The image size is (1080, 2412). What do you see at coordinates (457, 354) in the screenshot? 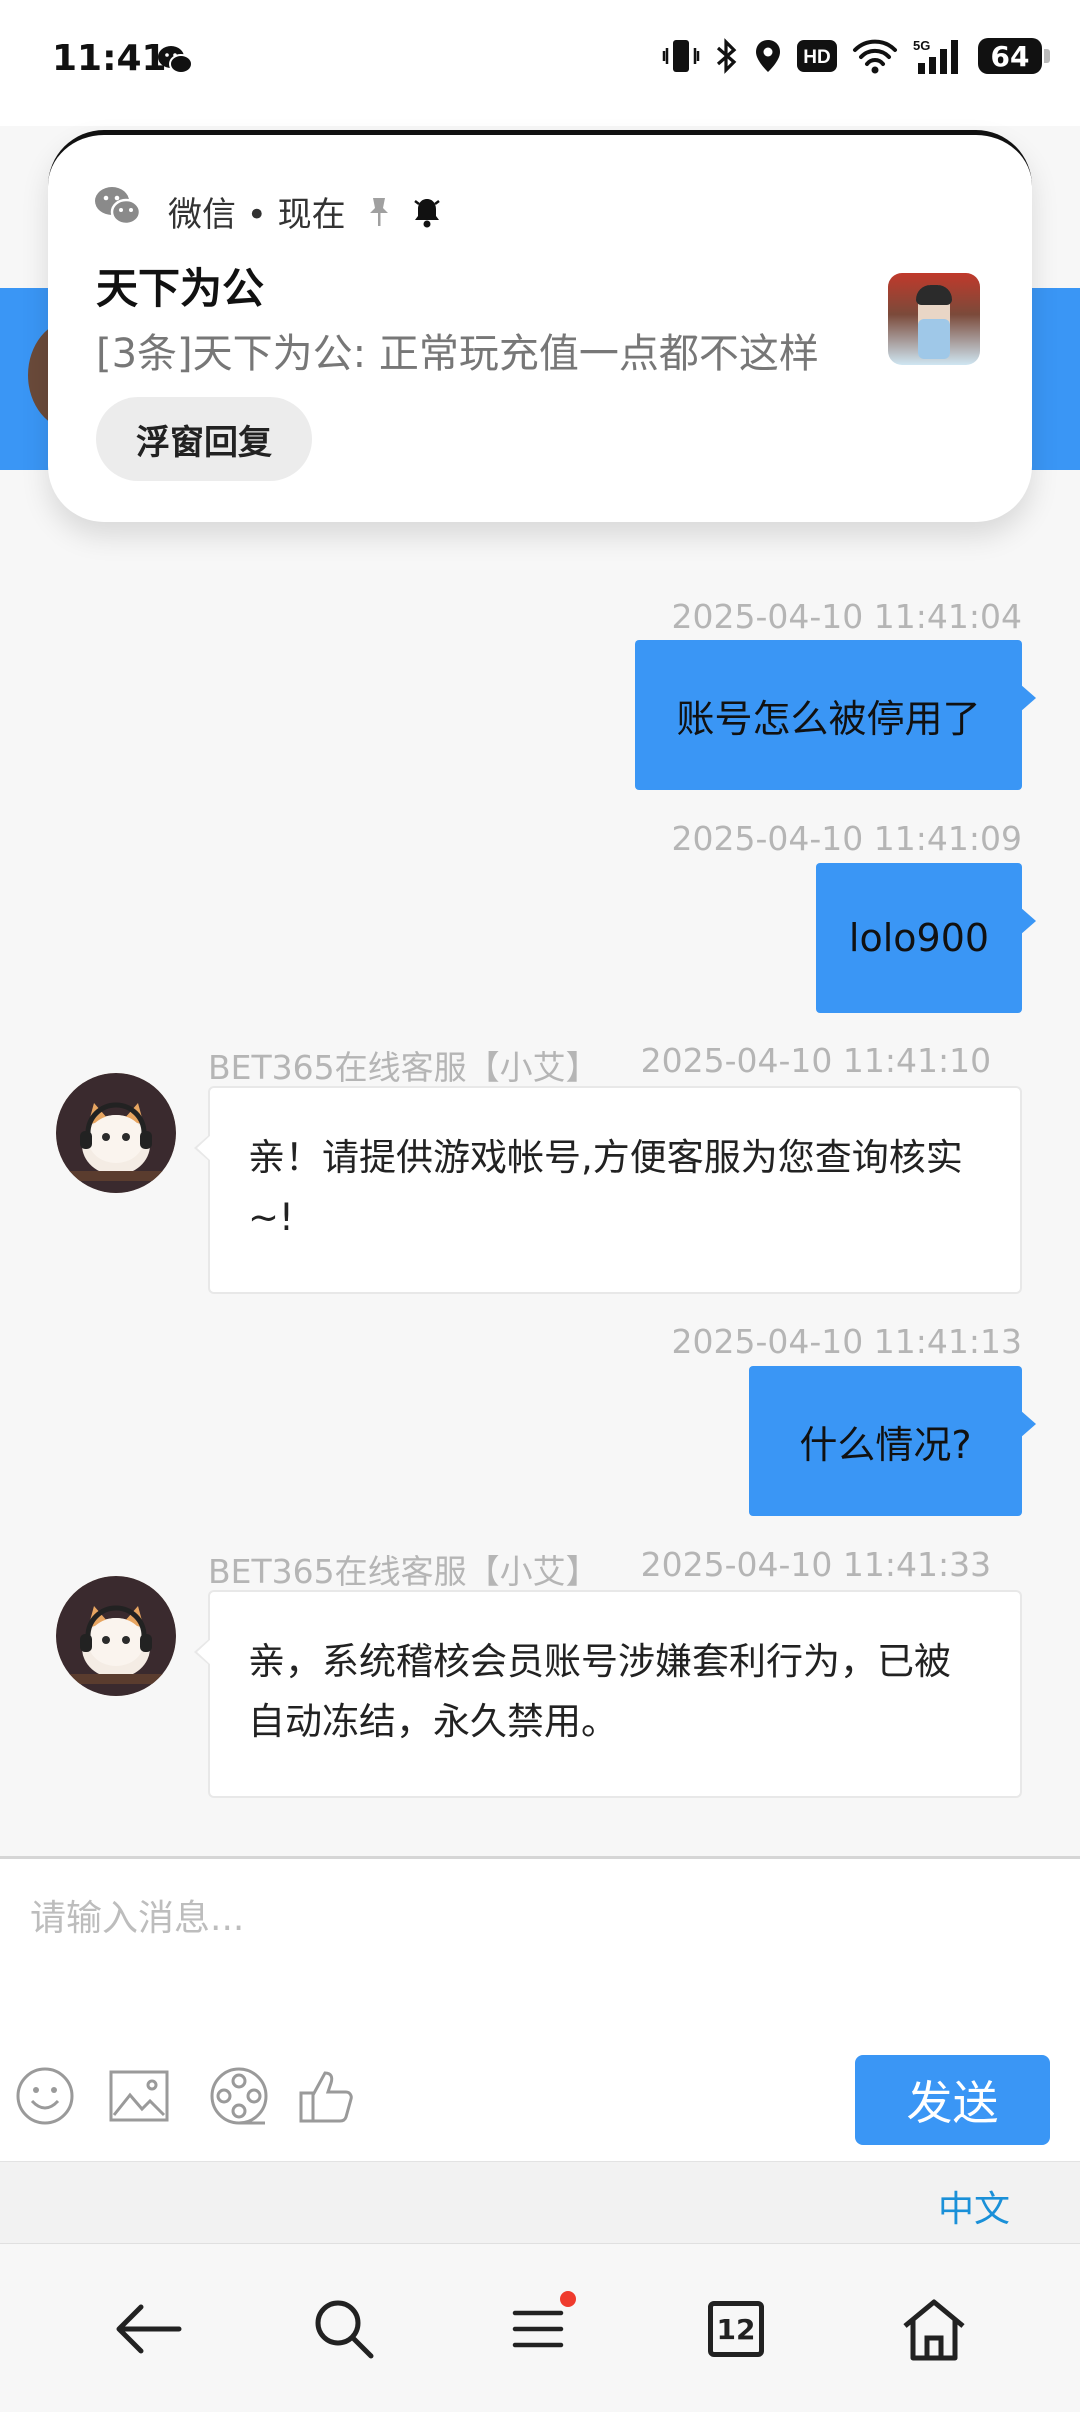
I see `notification-body: [3条]天下为公: 正常玩充值一点都不这样` at bounding box center [457, 354].